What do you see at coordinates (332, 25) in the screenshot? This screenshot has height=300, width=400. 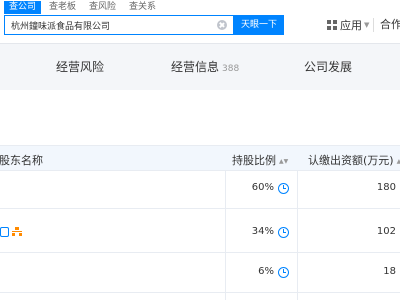 I see `grid-icon` at bounding box center [332, 25].